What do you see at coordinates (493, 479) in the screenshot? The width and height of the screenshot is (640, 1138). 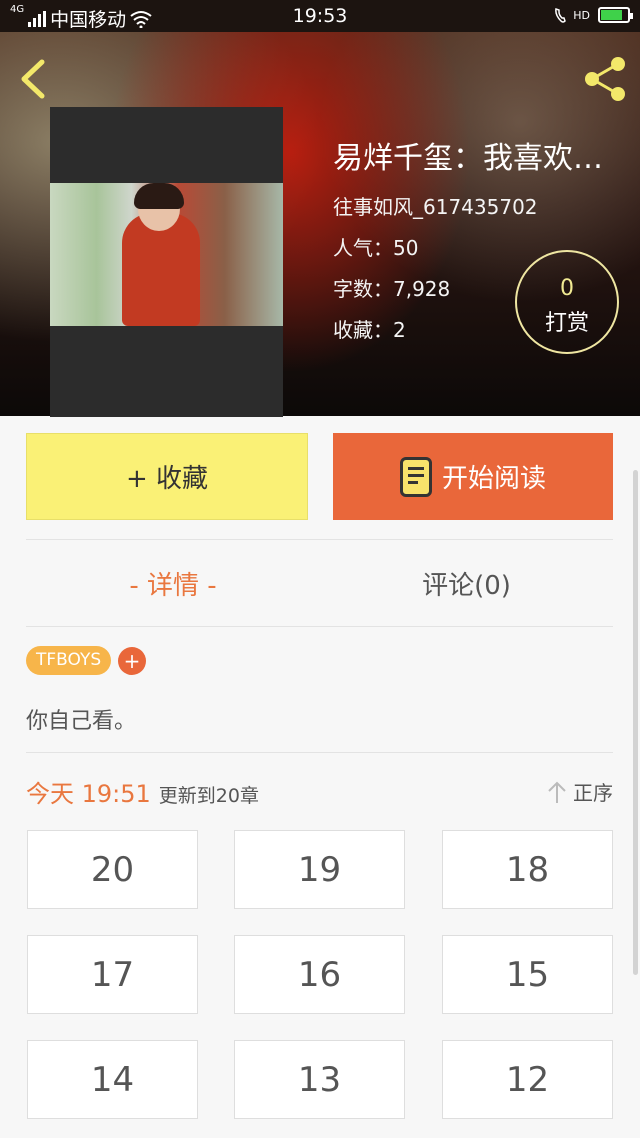 I see `read-label: 开始阅读` at bounding box center [493, 479].